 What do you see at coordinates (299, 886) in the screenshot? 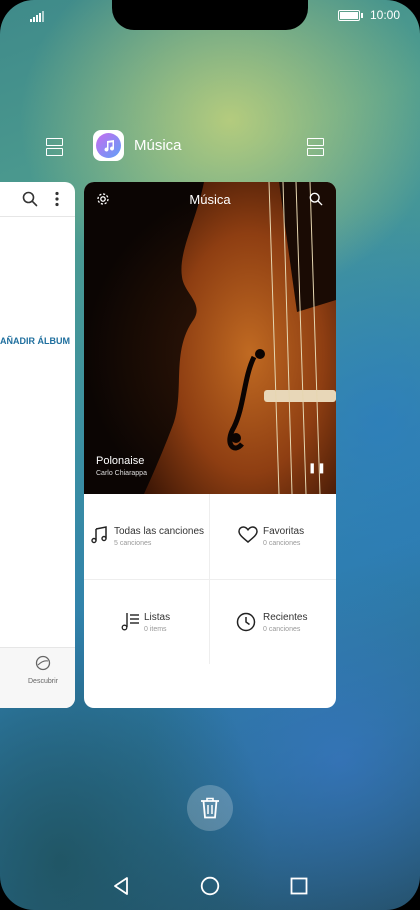
I see `recent-apps-nav-icon` at bounding box center [299, 886].